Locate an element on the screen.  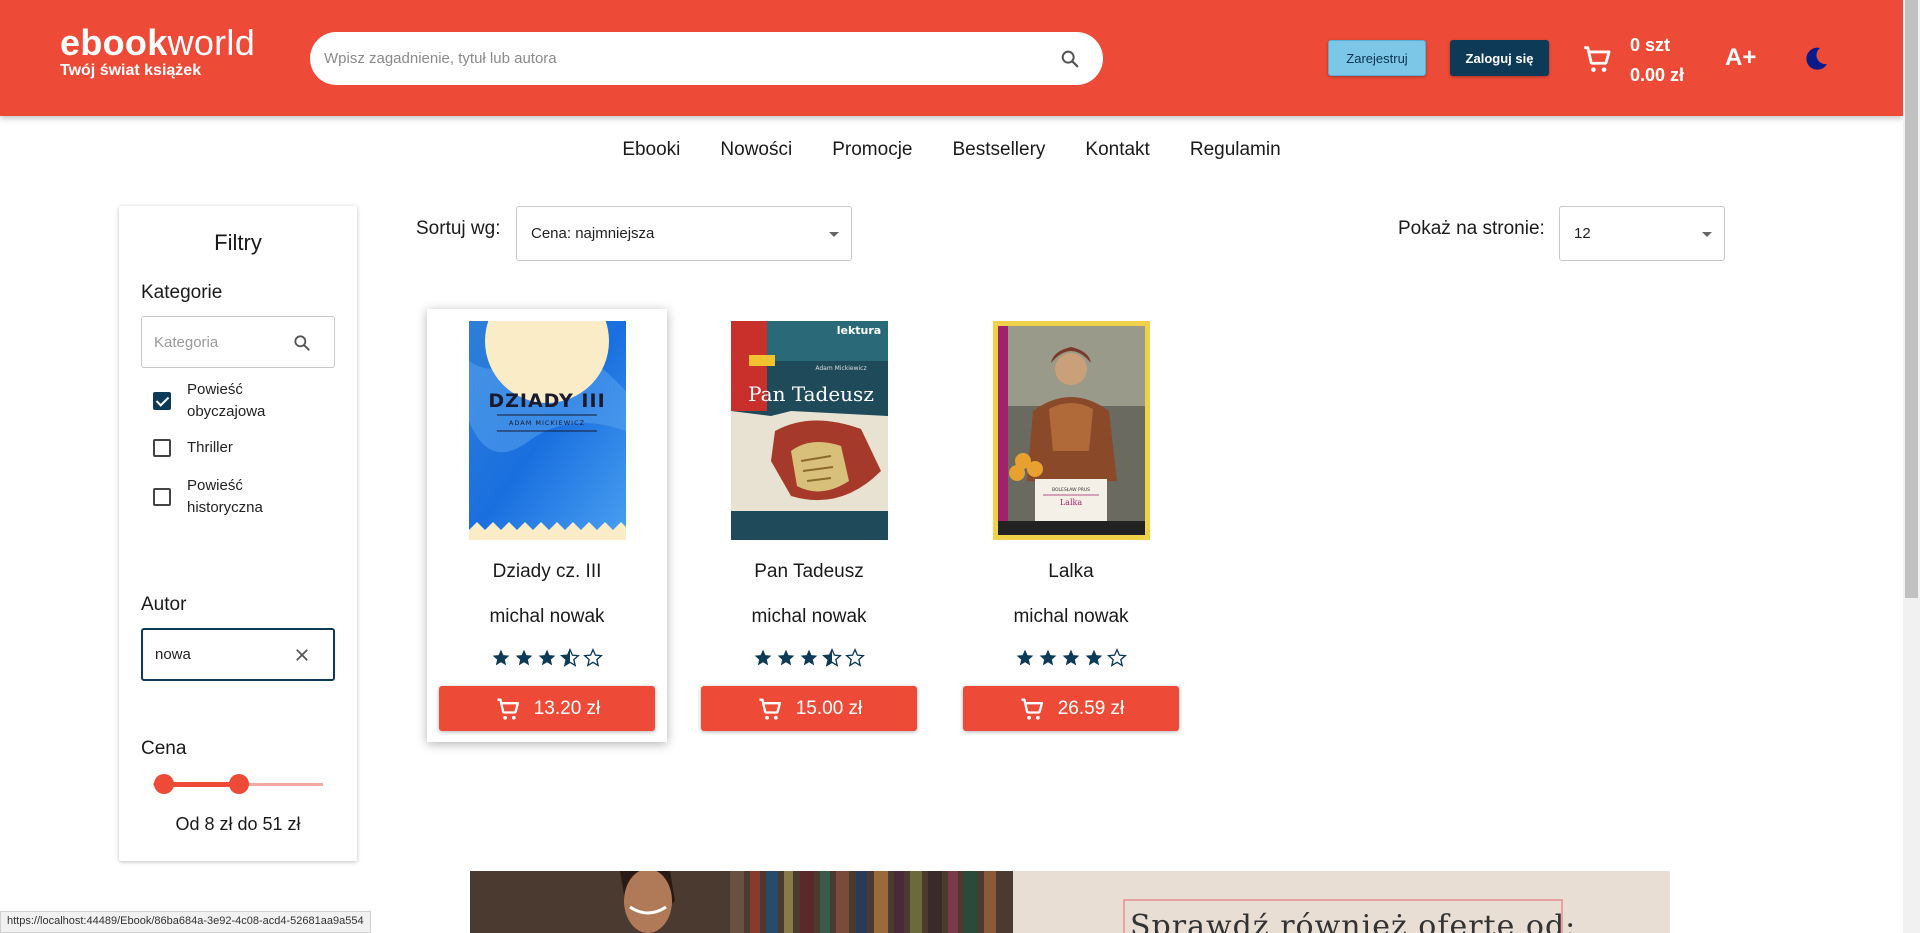
category-label: Thriller is located at coordinates (210, 447).